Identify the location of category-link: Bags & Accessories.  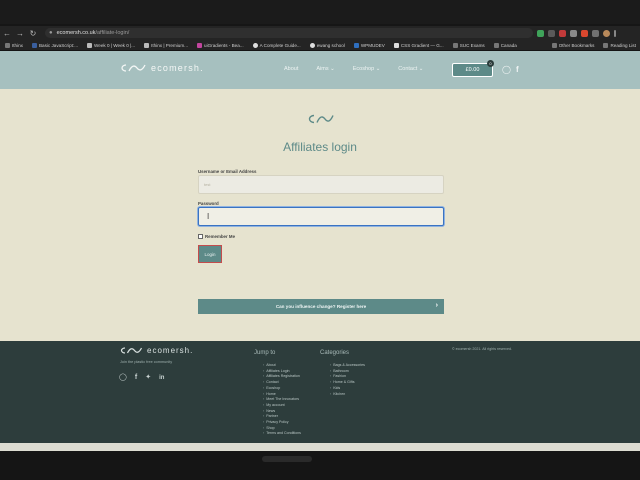
(347, 366).